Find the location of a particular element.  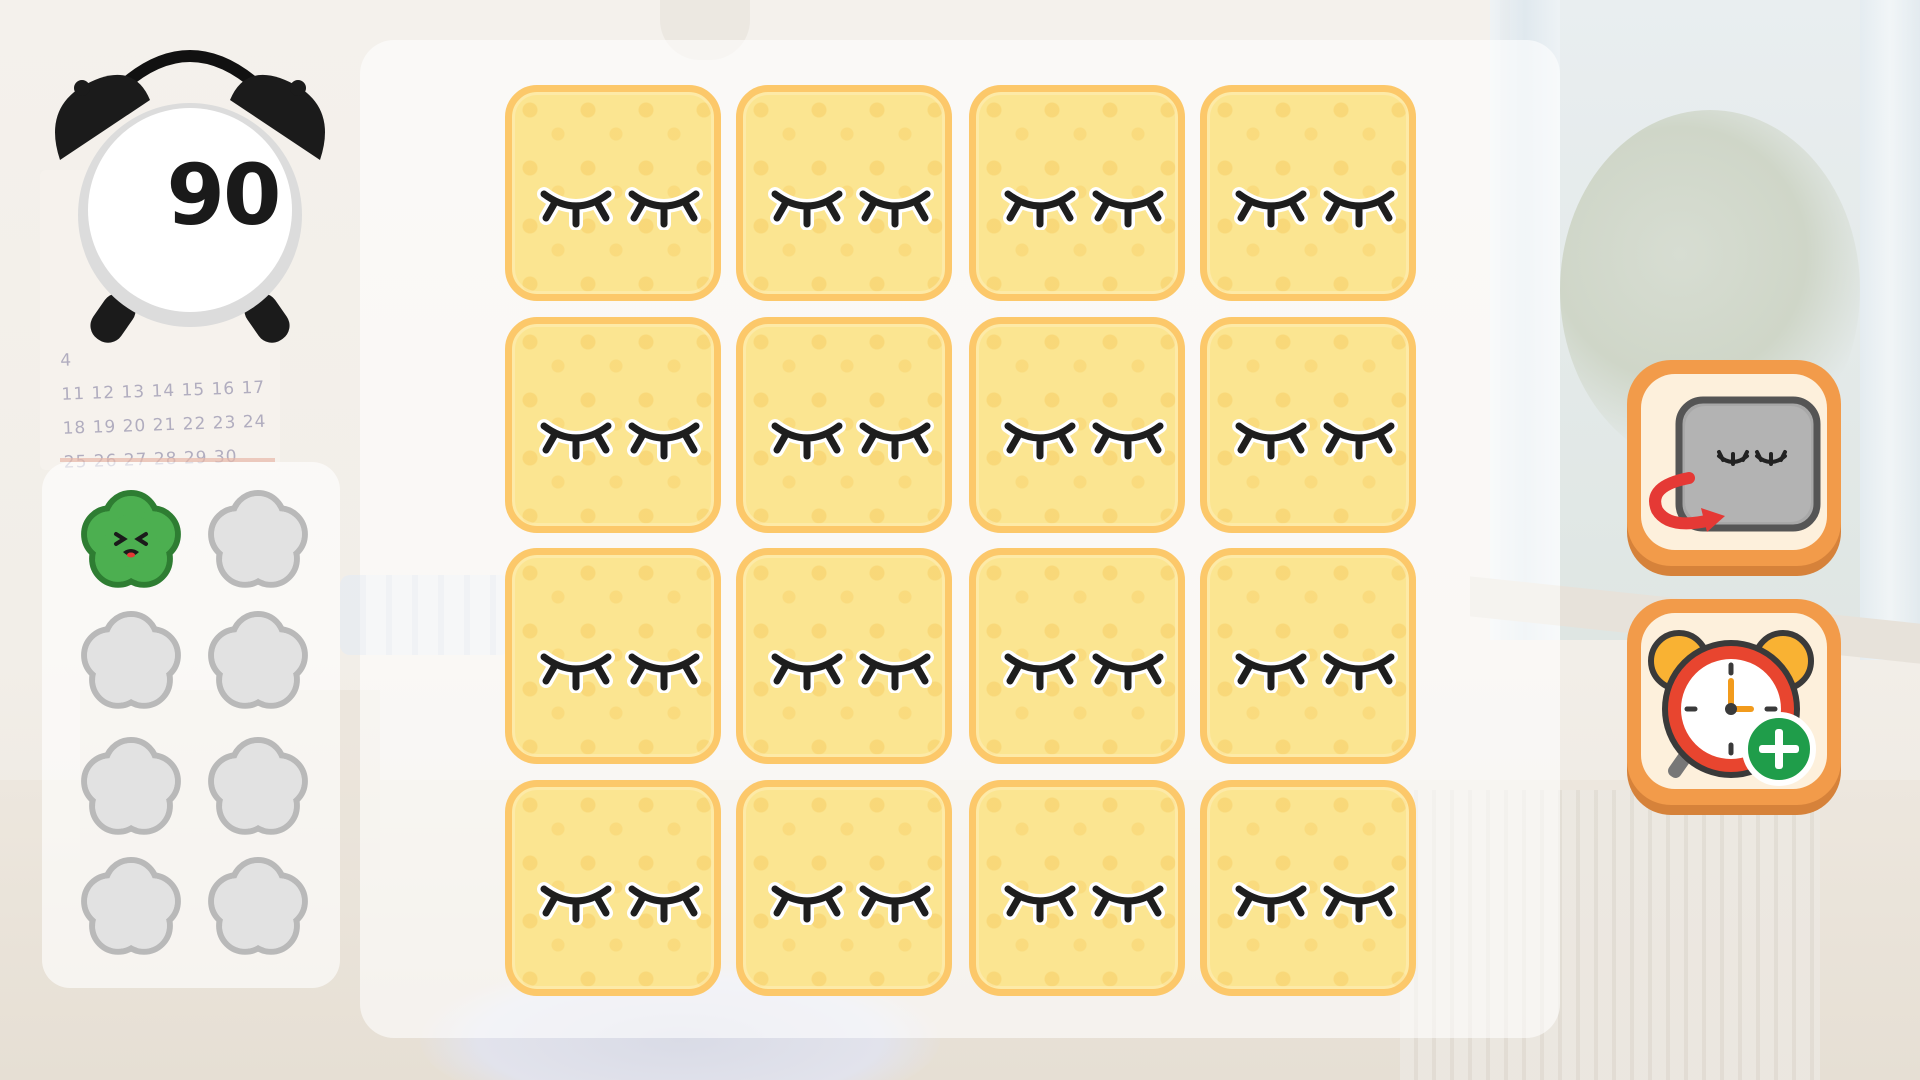

star-flower-icon is located at coordinates (131, 539).